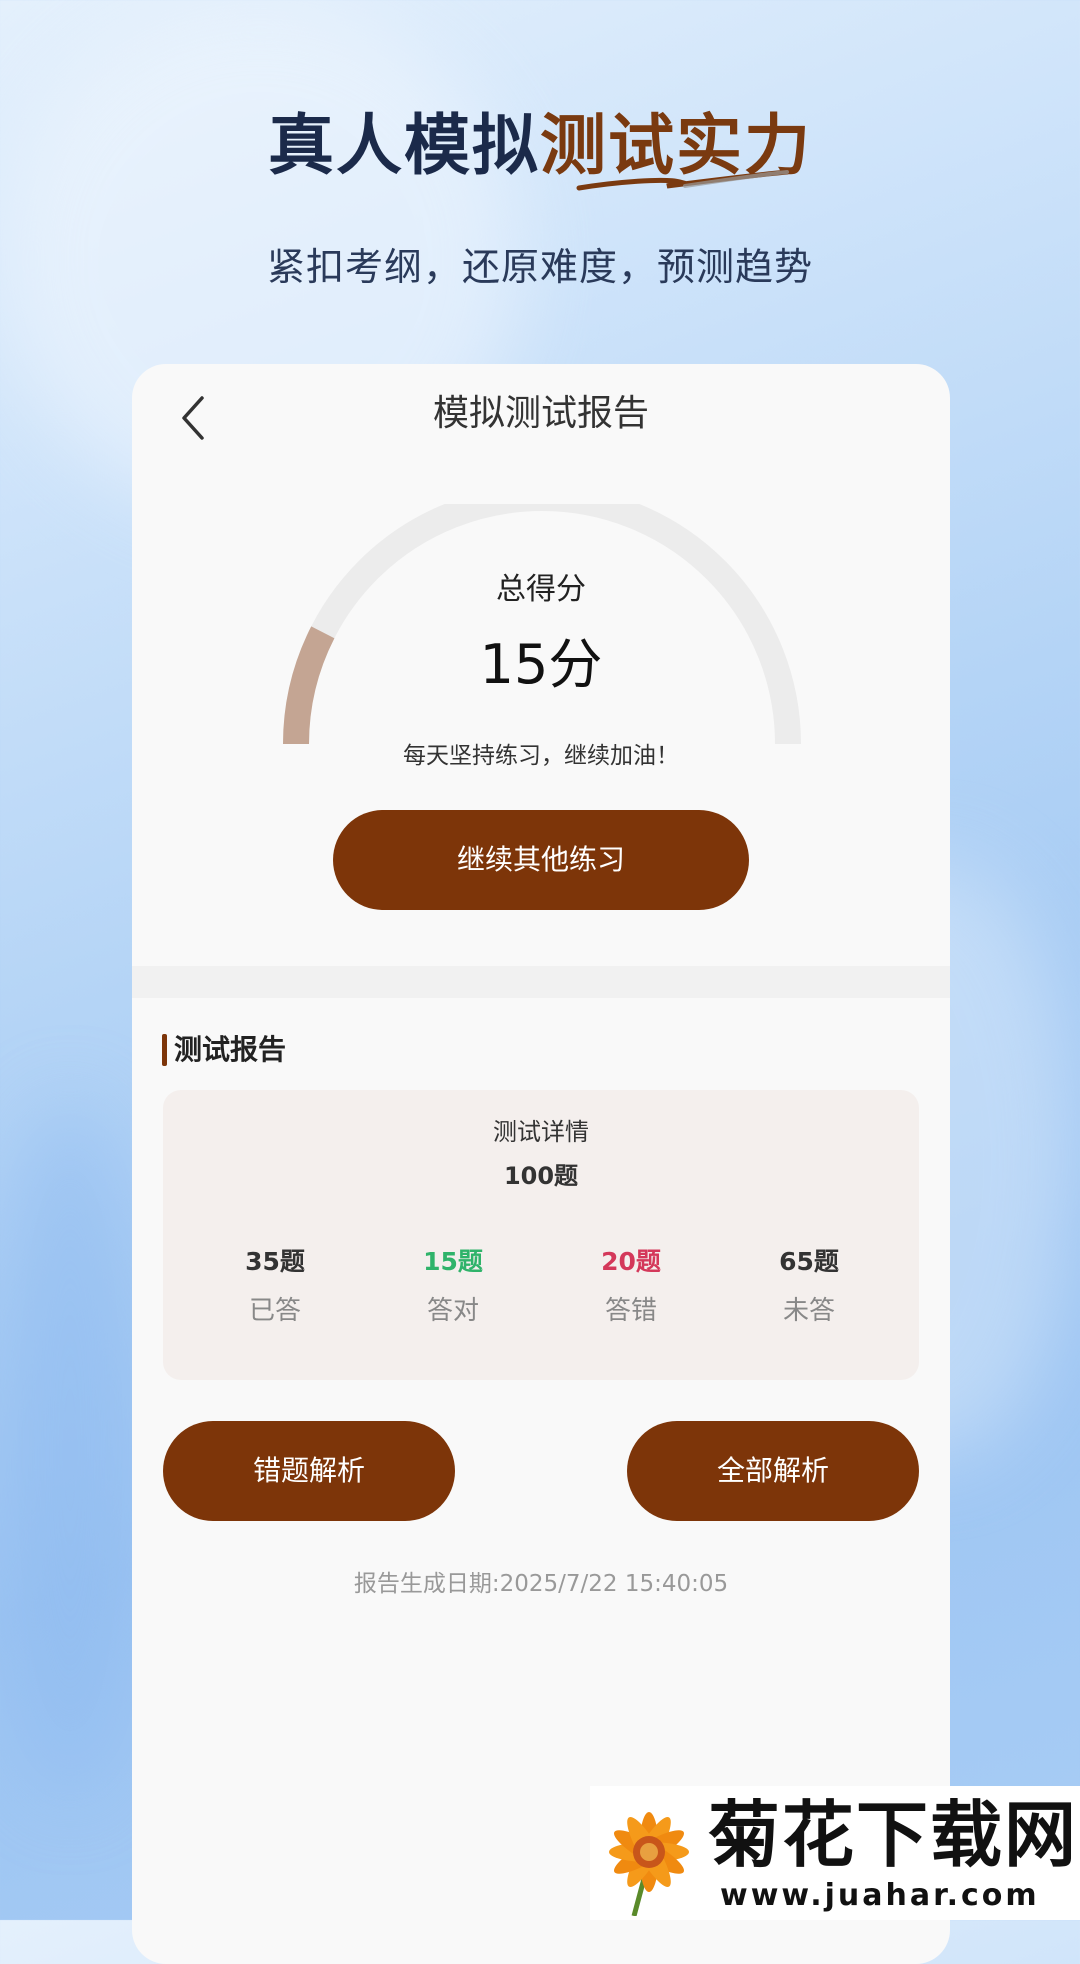  I want to click on total-score-label: 总得分, so click(541, 589).